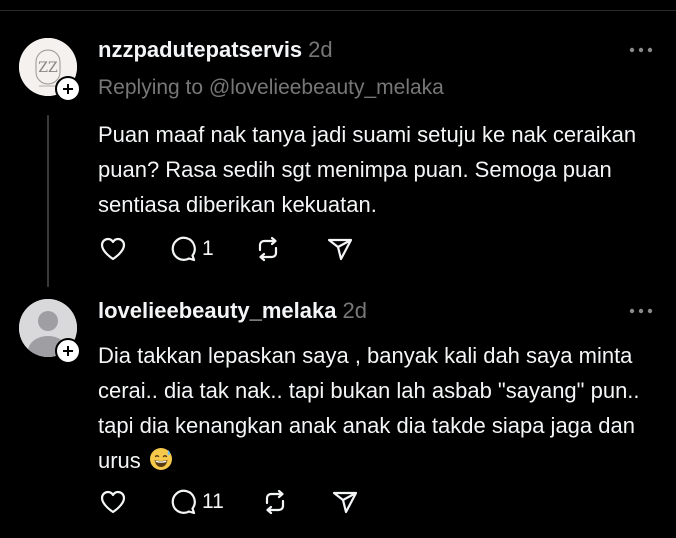 The image size is (676, 538). I want to click on username-text: nzzpadutepatservis, so click(200, 49).